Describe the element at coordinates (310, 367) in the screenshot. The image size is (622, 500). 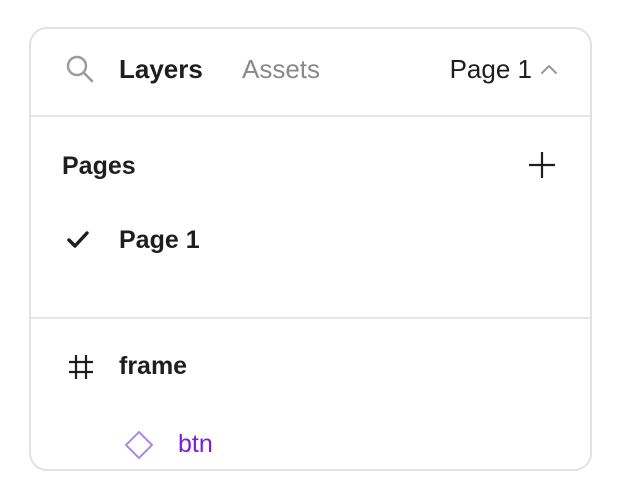
I see `layer-item-frame: frame` at that location.